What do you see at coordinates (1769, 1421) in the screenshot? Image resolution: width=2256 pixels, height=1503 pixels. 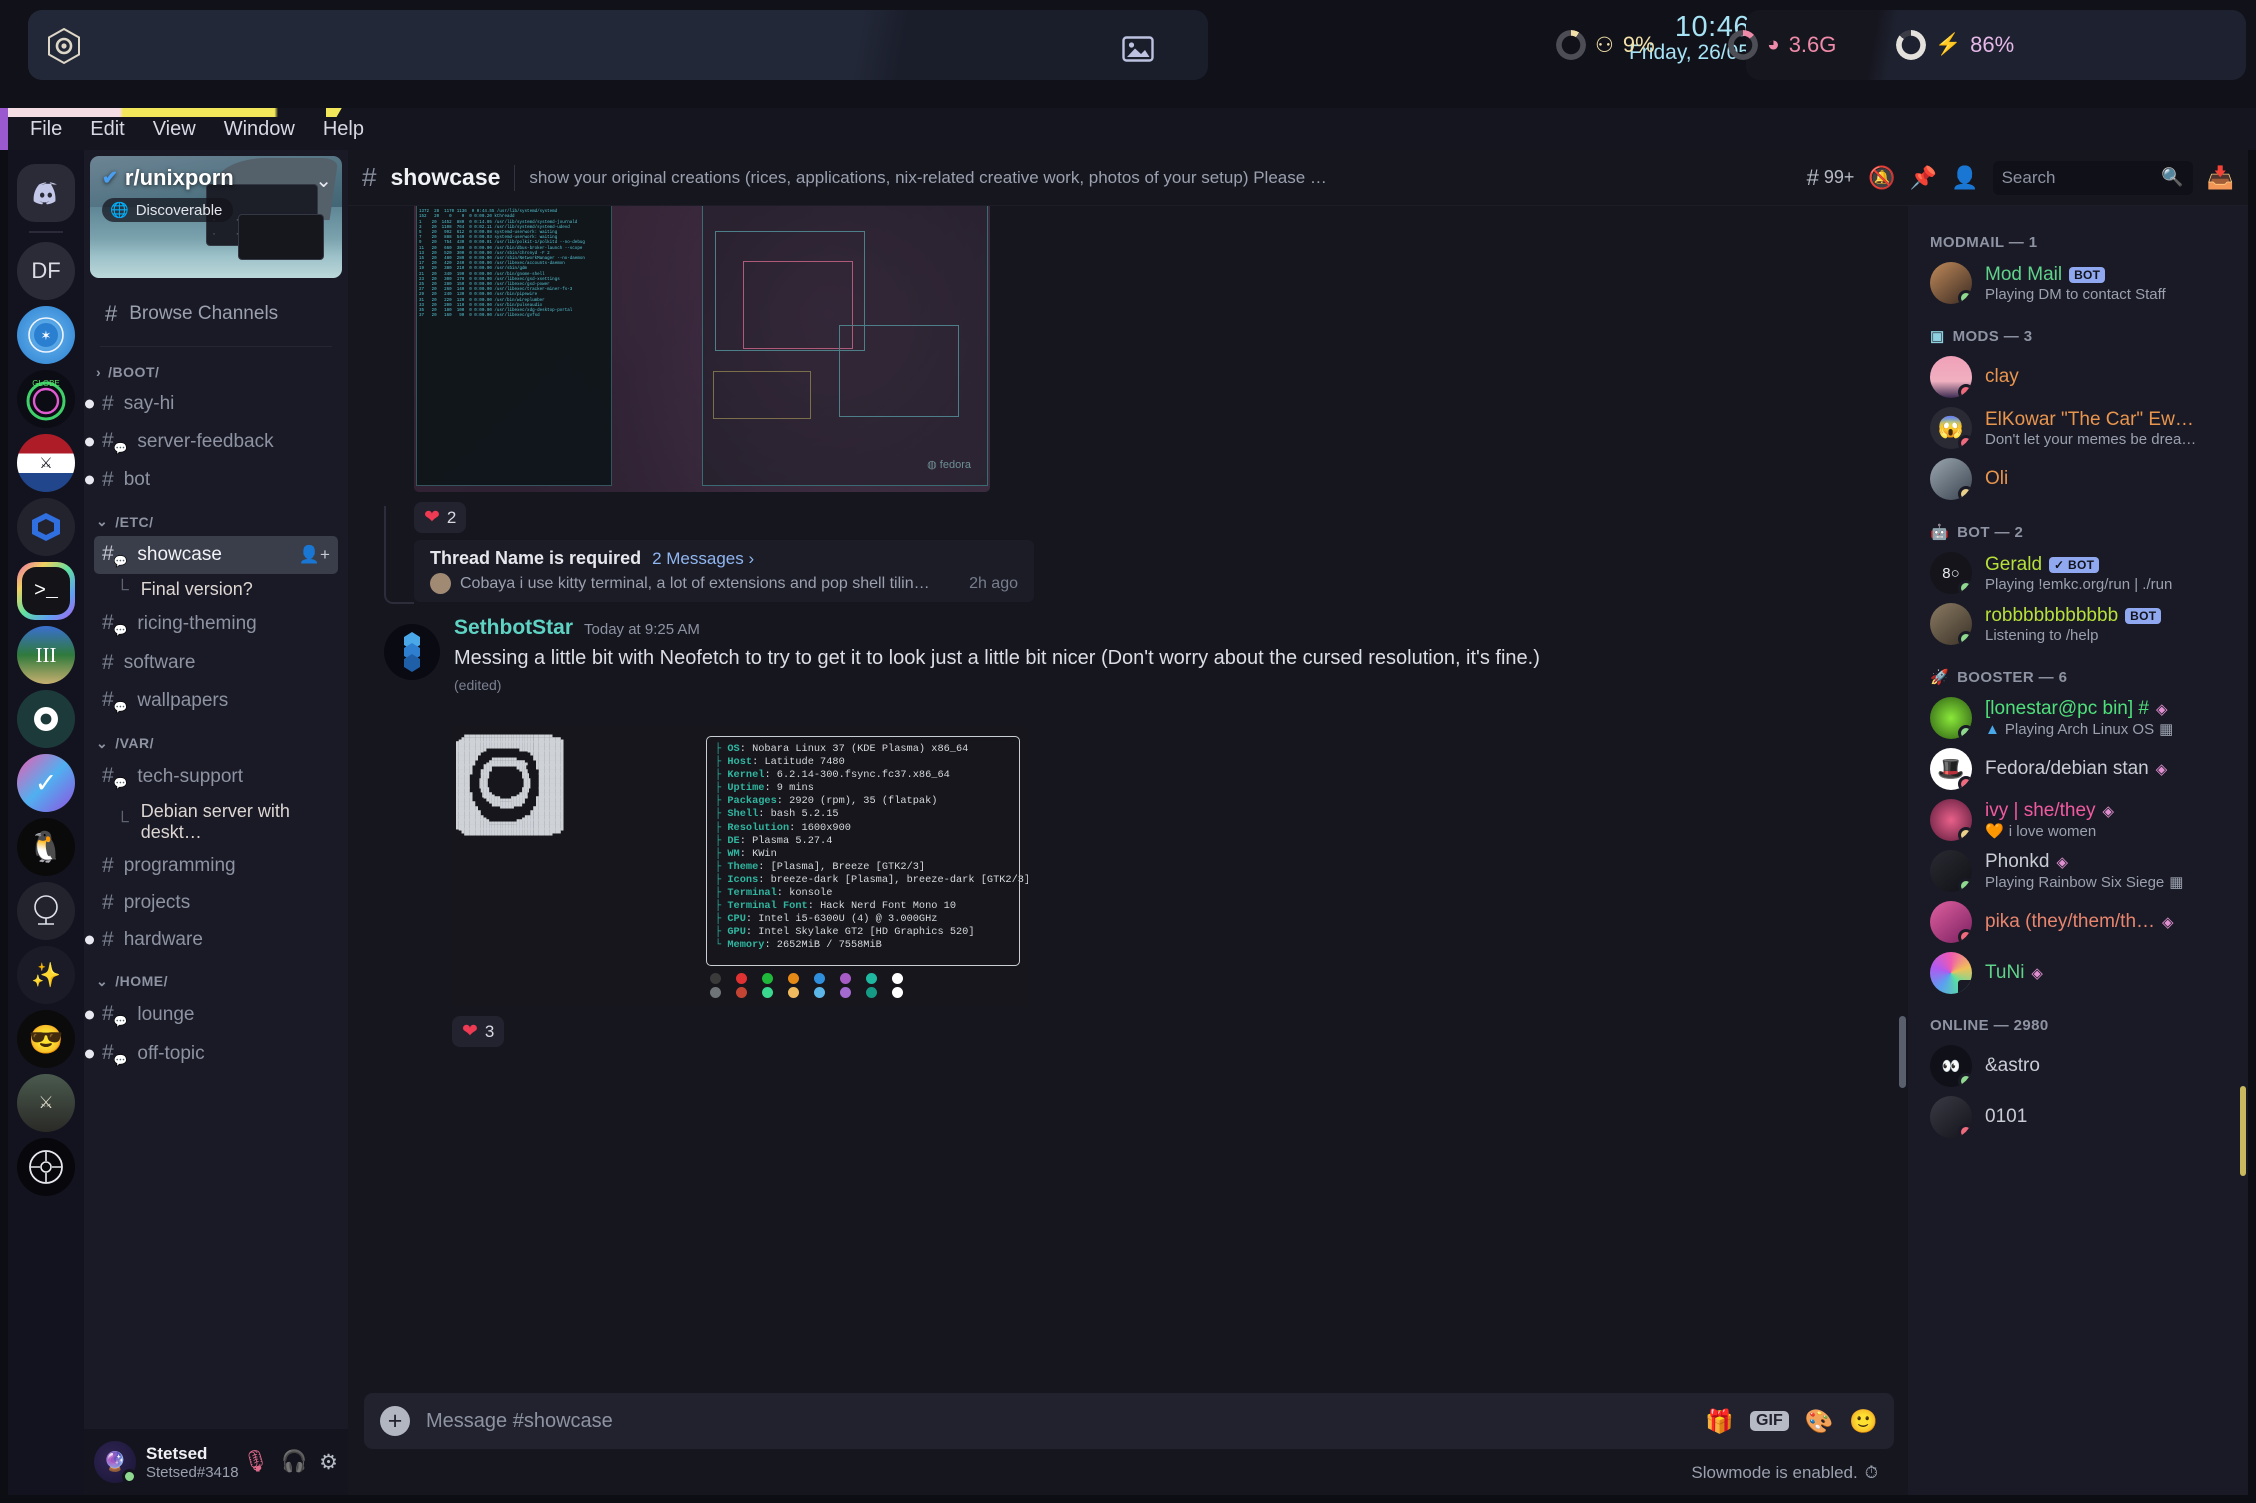 I see `gif-icon: GIF` at bounding box center [1769, 1421].